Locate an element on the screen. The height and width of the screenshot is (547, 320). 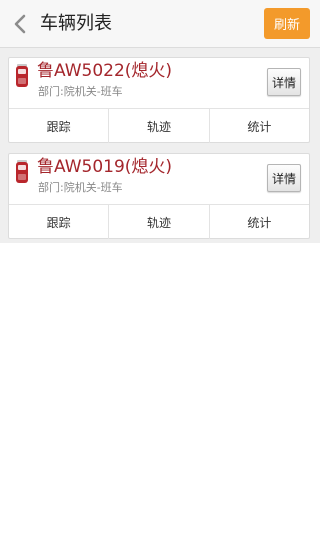
refresh-button: 刷新 is located at coordinates (287, 23).